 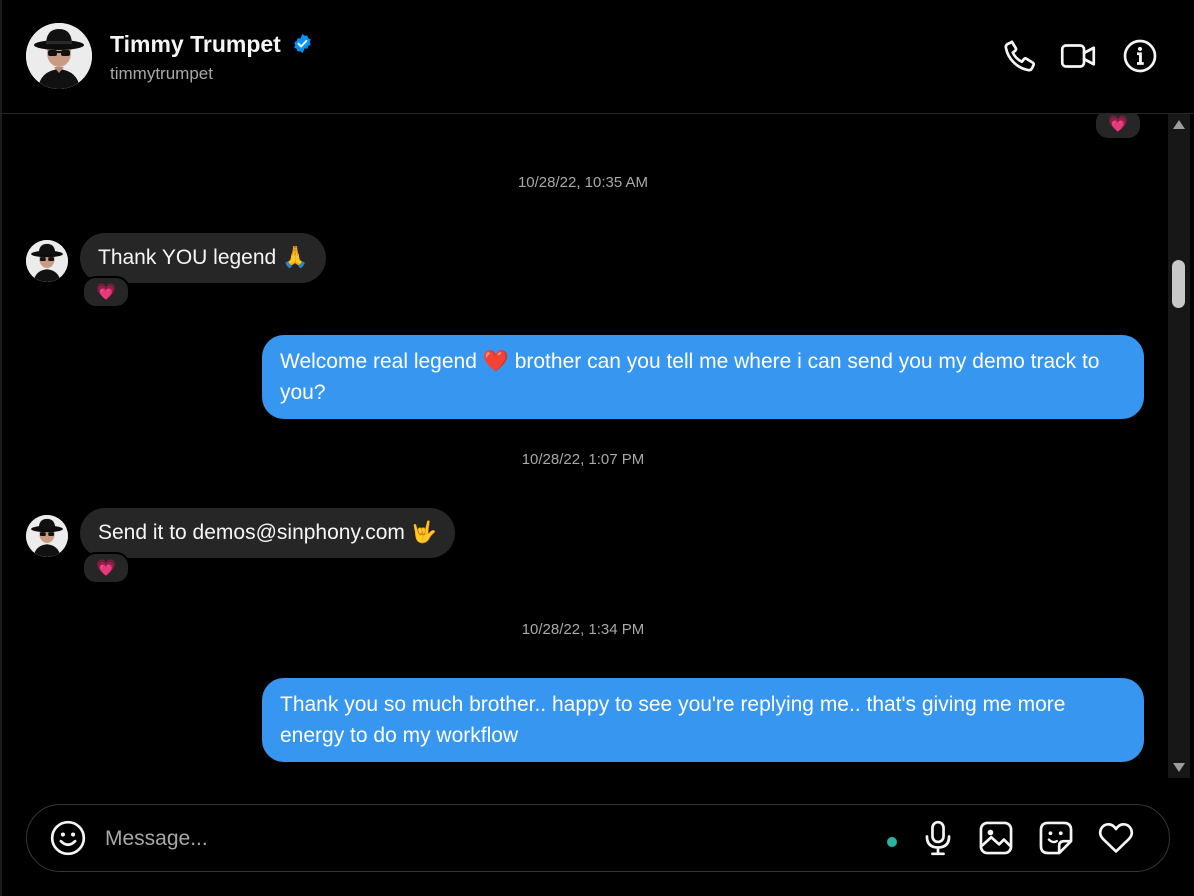 I want to click on incoming-message: Send it to demos@sinphony.com 🤟, so click(x=267, y=533).